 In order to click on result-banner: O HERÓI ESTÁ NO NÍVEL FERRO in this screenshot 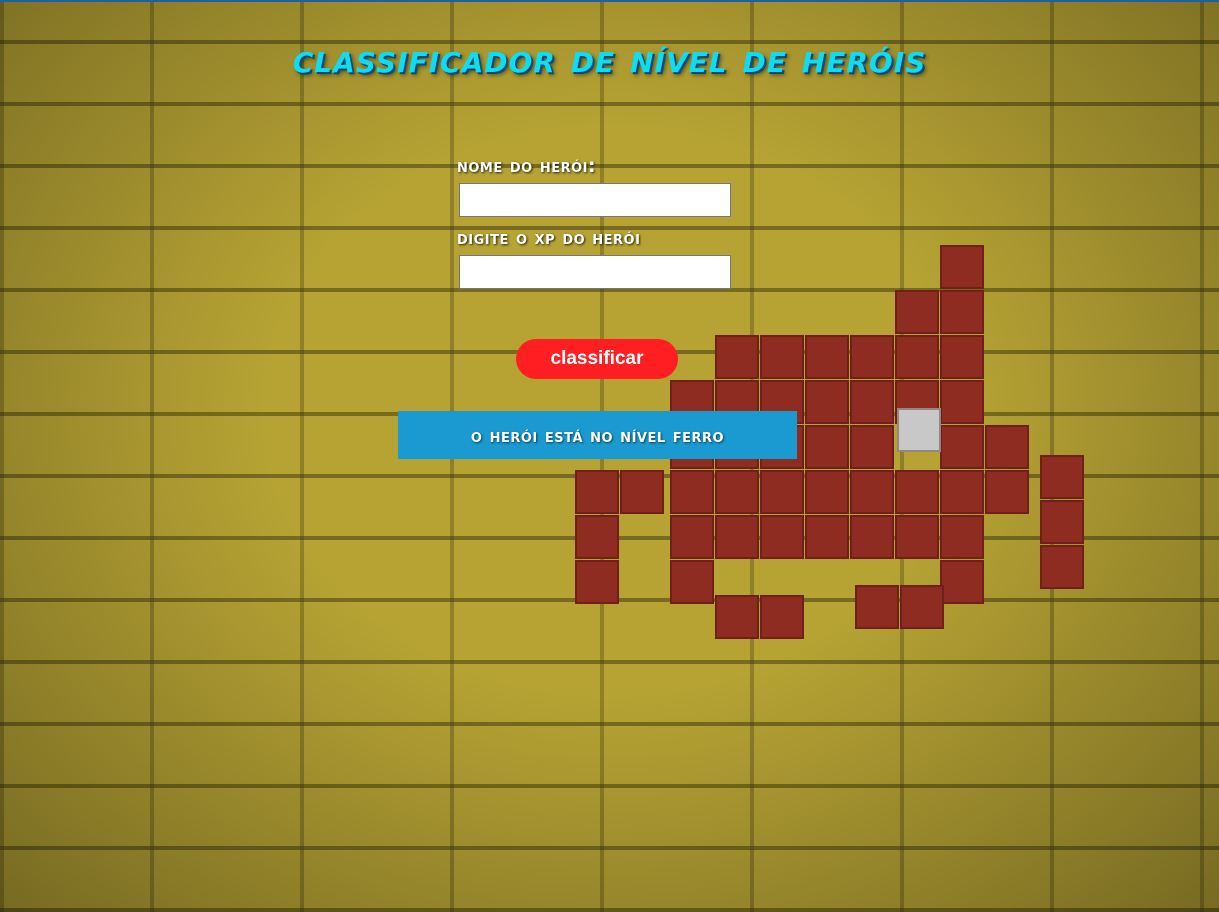, I will do `click(597, 435)`.